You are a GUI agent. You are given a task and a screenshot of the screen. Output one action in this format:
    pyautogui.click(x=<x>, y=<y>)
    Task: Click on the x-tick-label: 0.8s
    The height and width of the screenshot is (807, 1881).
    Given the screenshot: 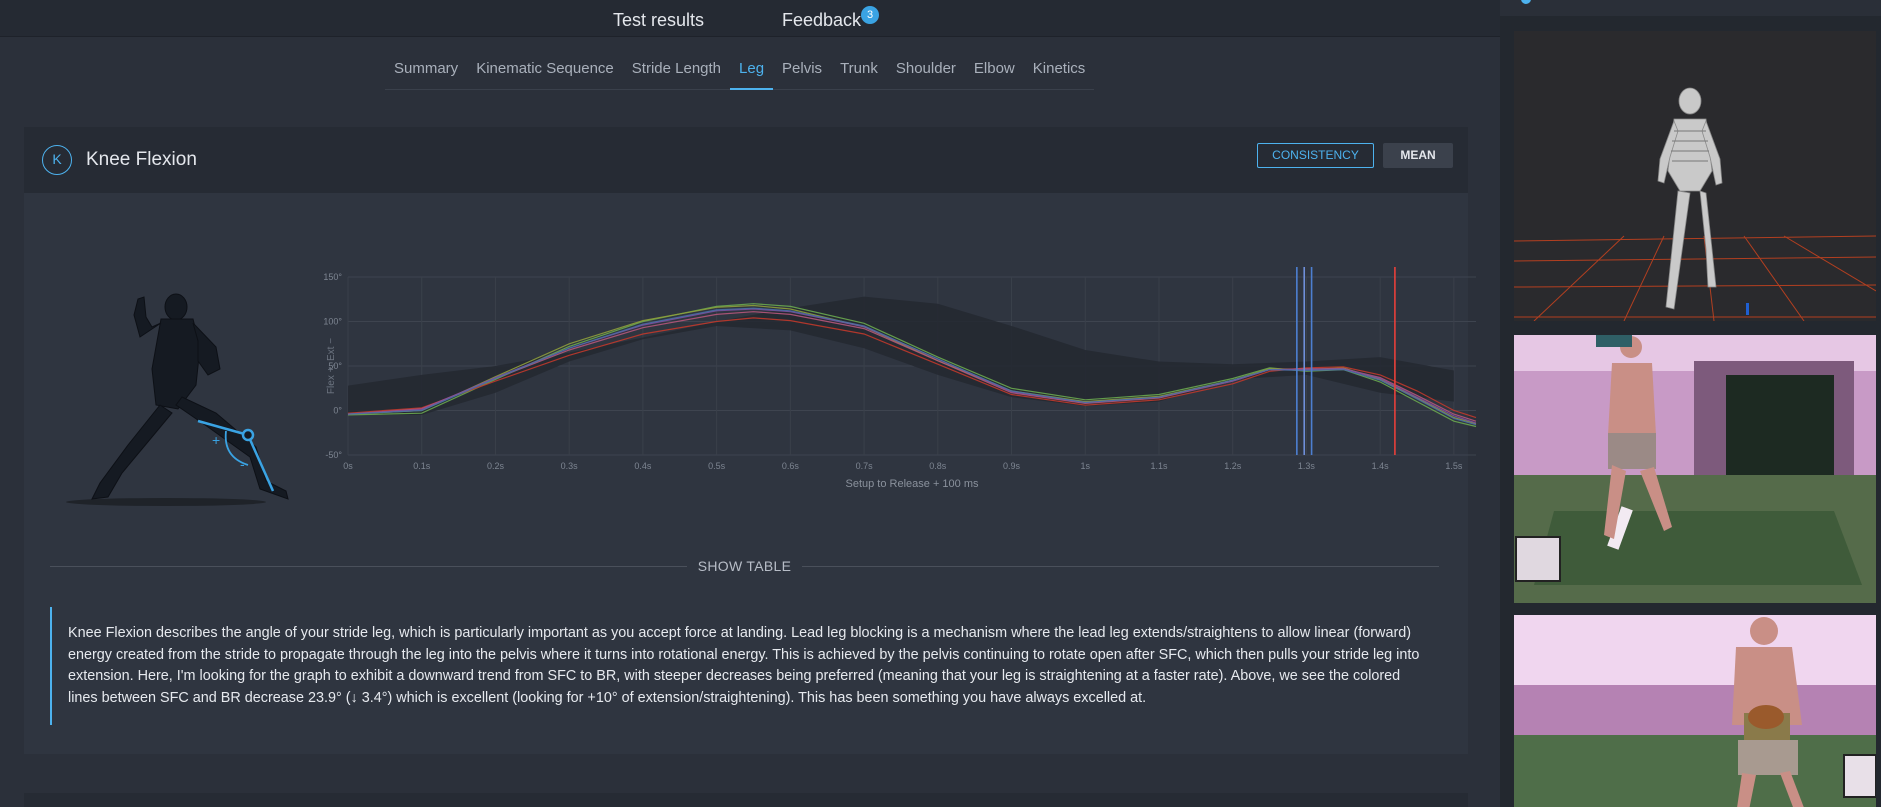 What is the action you would take?
    pyautogui.click(x=938, y=466)
    